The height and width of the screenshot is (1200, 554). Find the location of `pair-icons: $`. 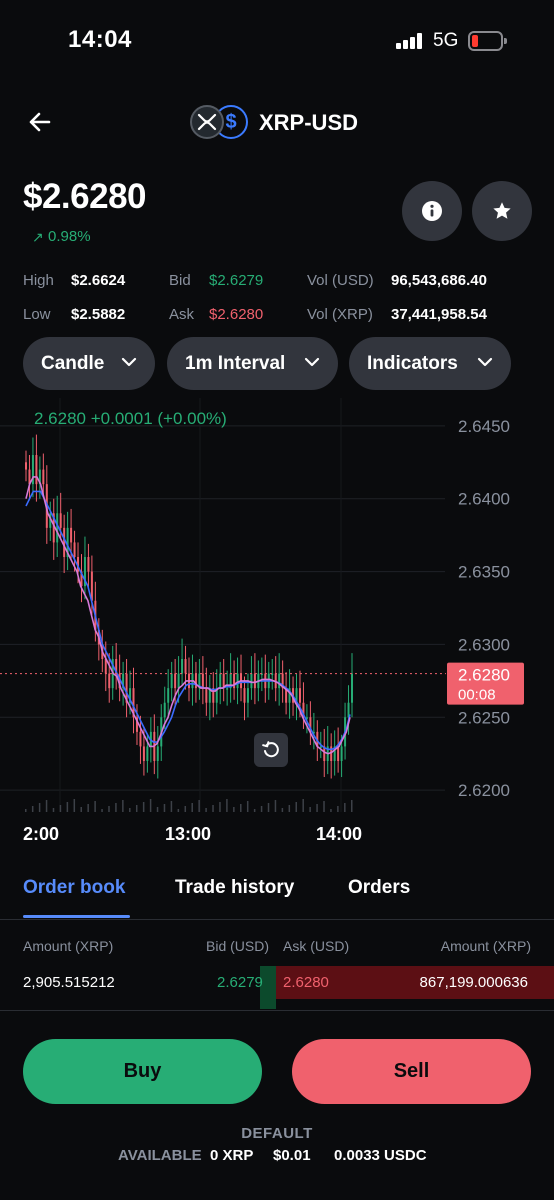

pair-icons: $ is located at coordinates (220, 123).